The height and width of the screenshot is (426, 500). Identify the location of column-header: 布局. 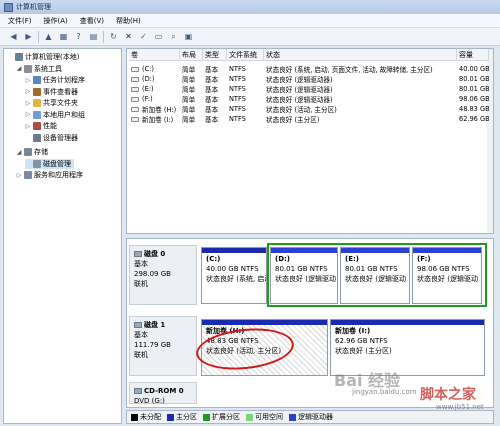
(191, 55).